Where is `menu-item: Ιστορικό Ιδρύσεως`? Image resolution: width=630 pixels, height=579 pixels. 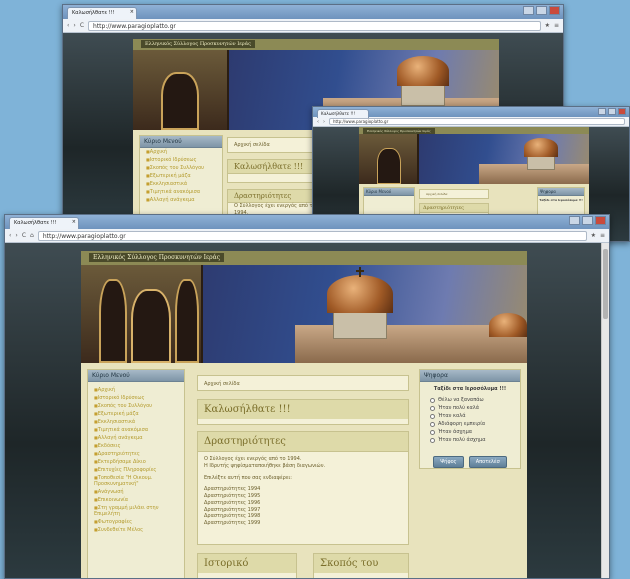
menu-item: Ιστορικό Ιδρύσεως is located at coordinates (181, 160).